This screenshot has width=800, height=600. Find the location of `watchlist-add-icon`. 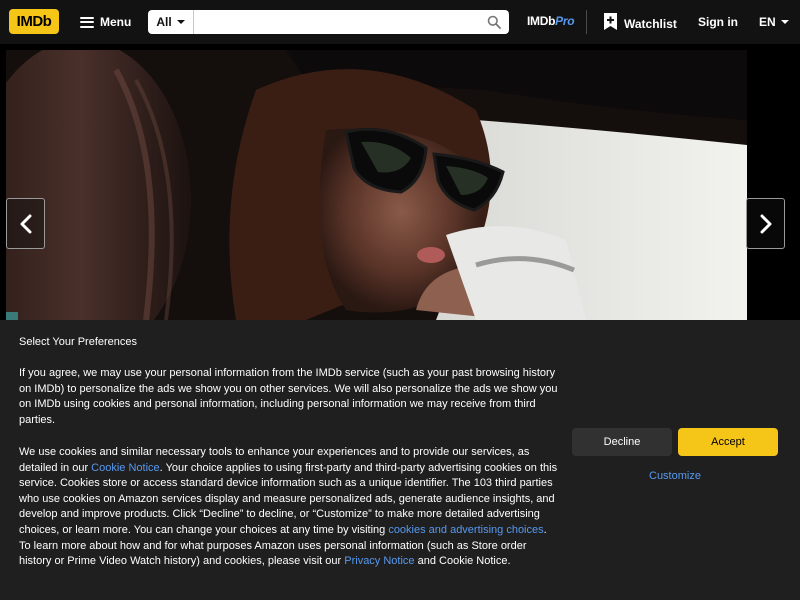

watchlist-add-icon is located at coordinates (610, 24).